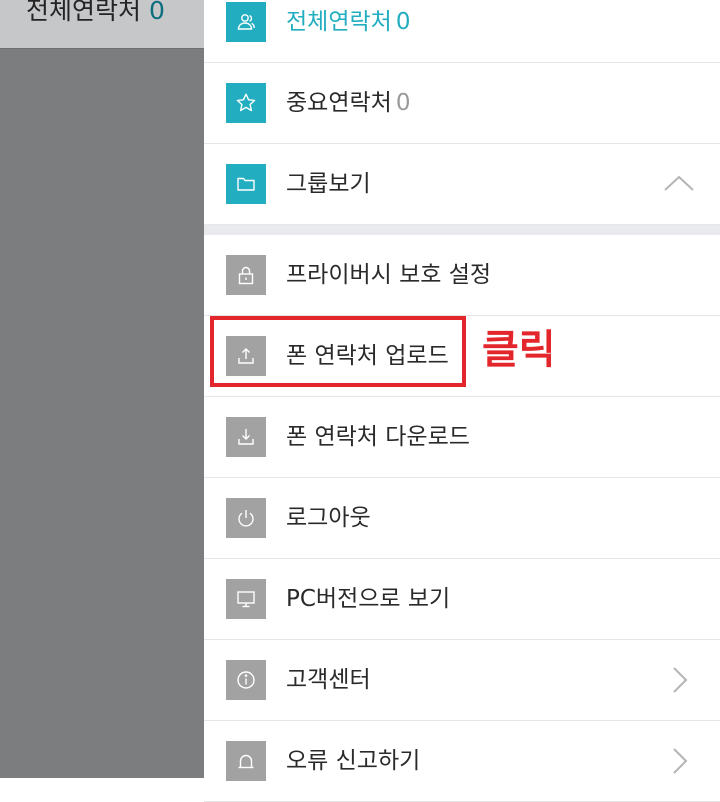 The width and height of the screenshot is (720, 802). Describe the element at coordinates (246, 518) in the screenshot. I see `power-icon` at that location.